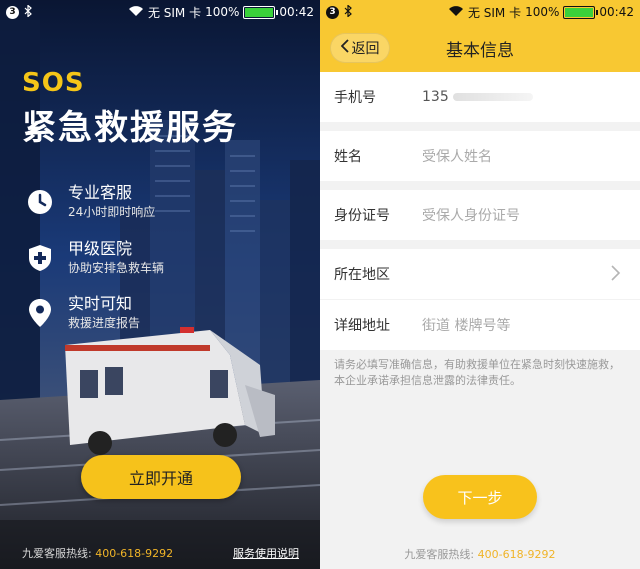  What do you see at coordinates (53, 83) in the screenshot?
I see `sos-label: SOS` at bounding box center [53, 83].